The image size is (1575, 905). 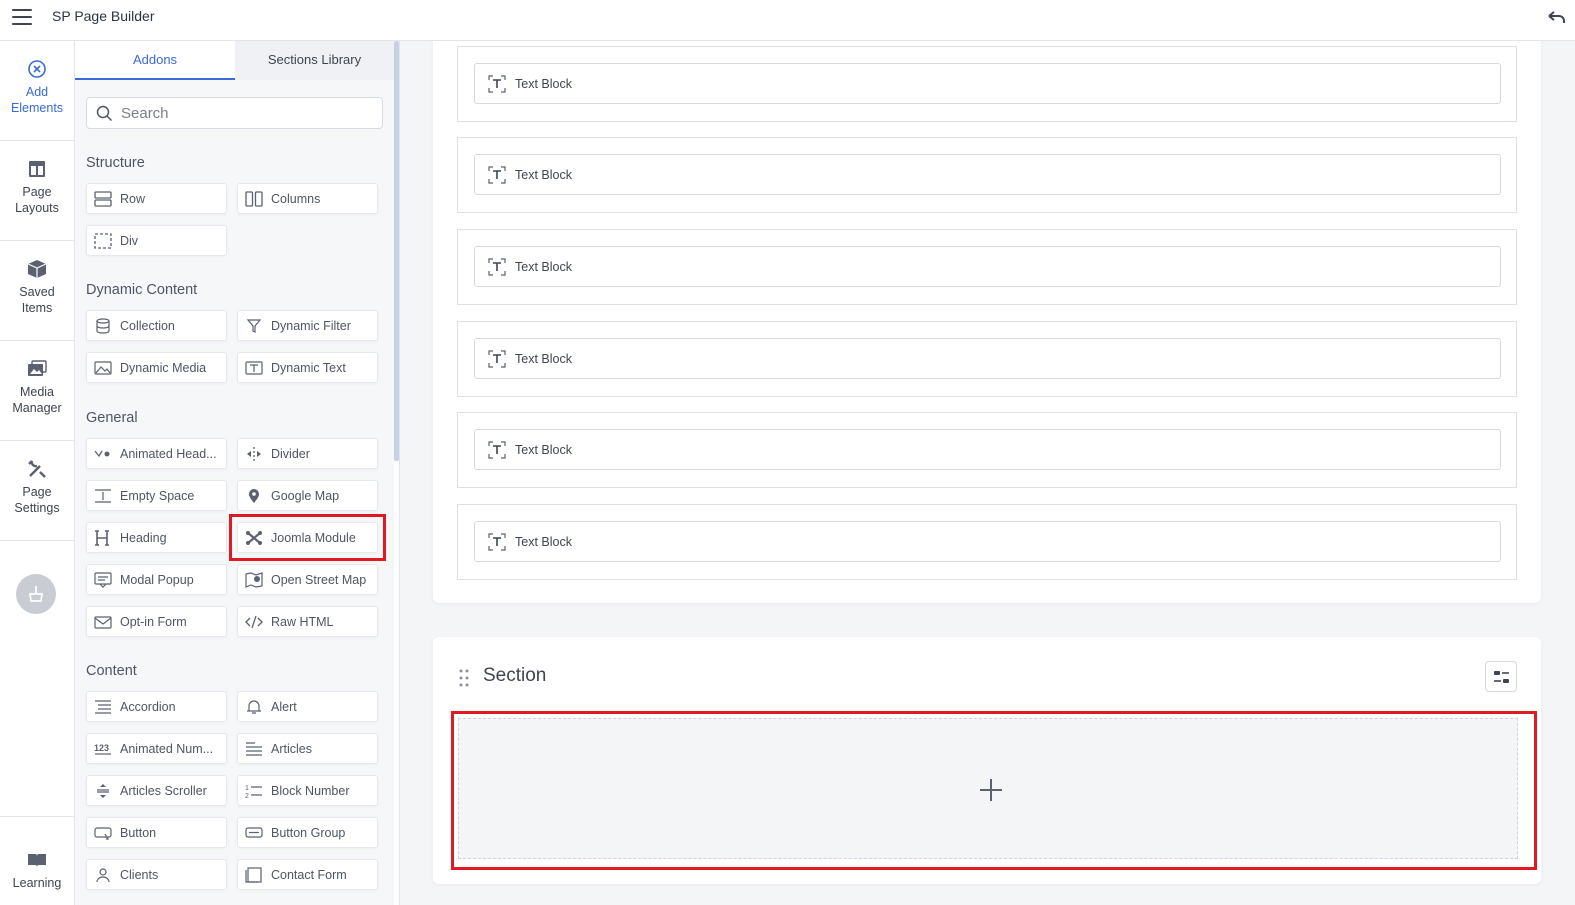 I want to click on addon-label: Heading, so click(x=143, y=538).